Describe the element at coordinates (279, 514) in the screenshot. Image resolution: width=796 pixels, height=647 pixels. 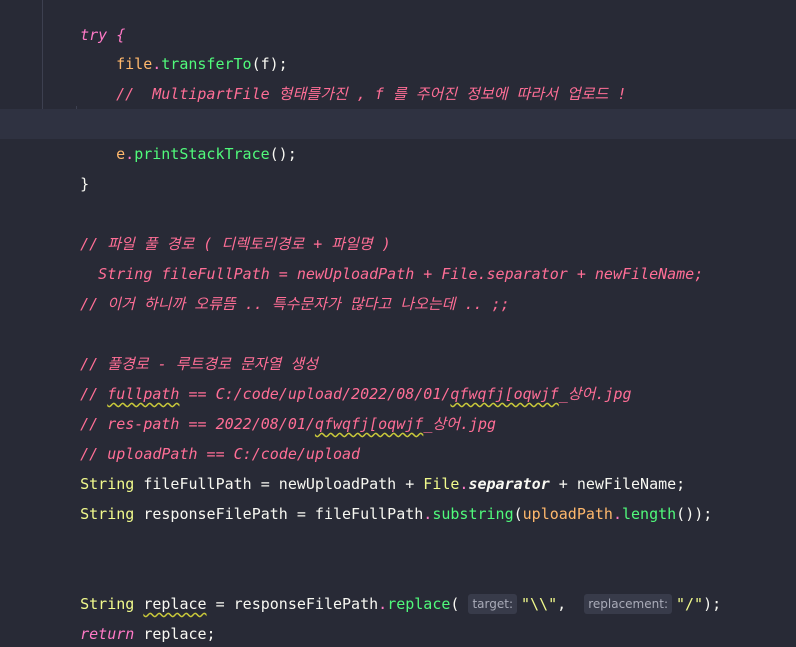
I see `code-text: responseFilePath = fileFullPath` at that location.